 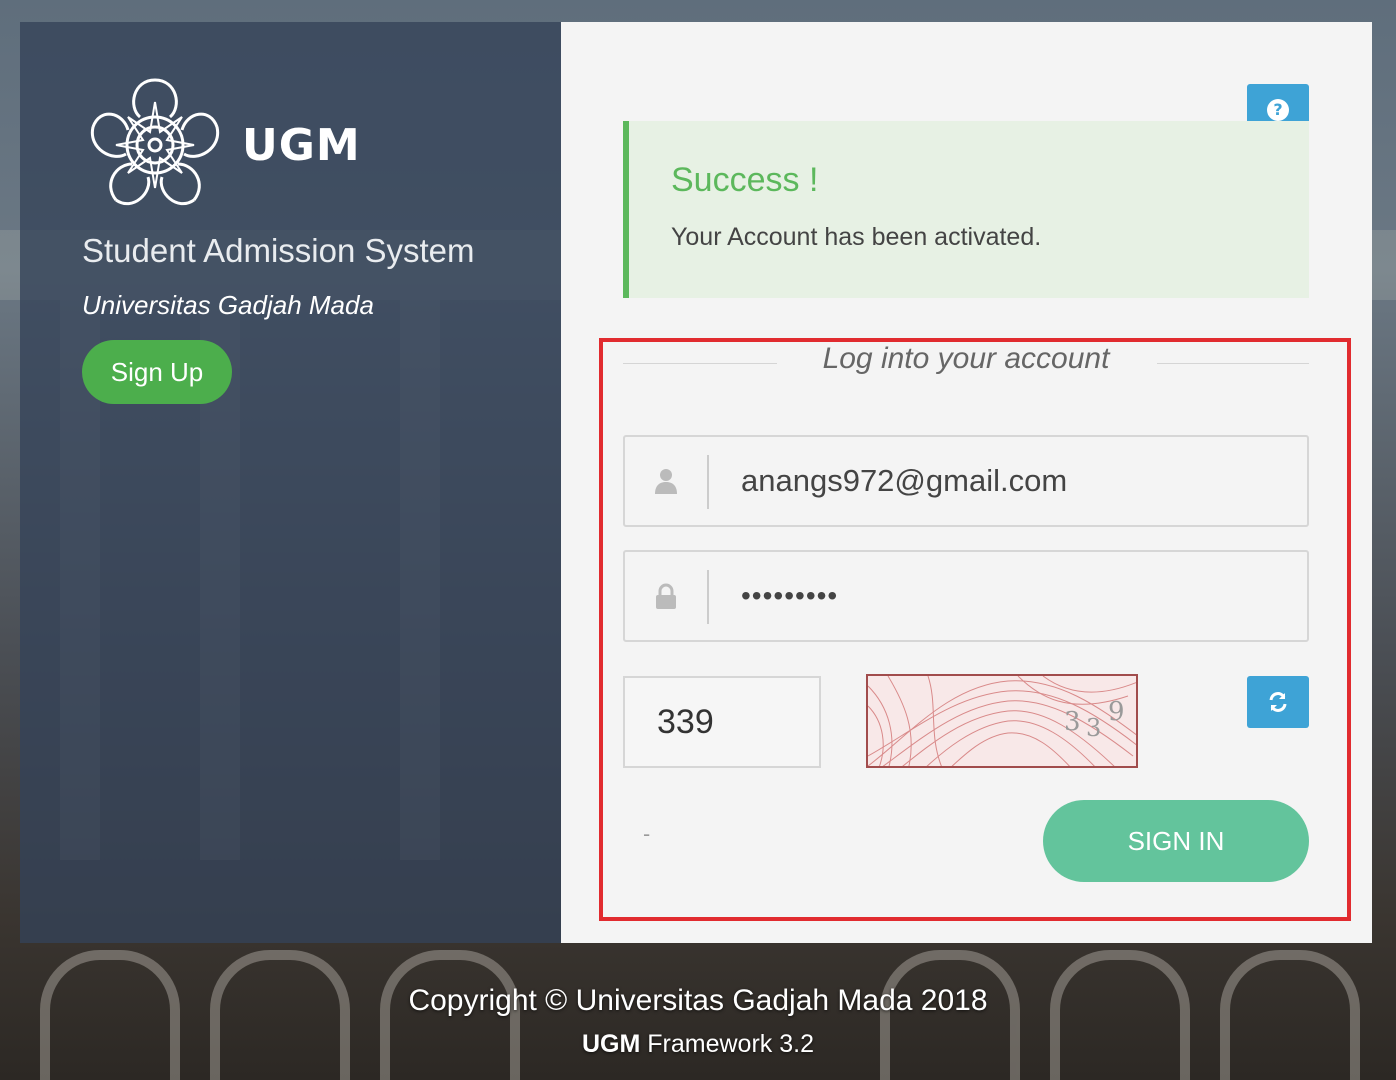 I want to click on logo: UGM, so click(x=221, y=145).